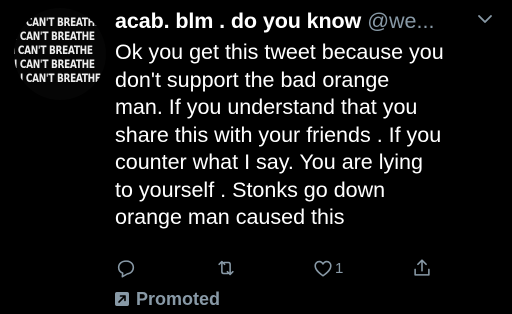  I want to click on like-count: 1, so click(339, 268).